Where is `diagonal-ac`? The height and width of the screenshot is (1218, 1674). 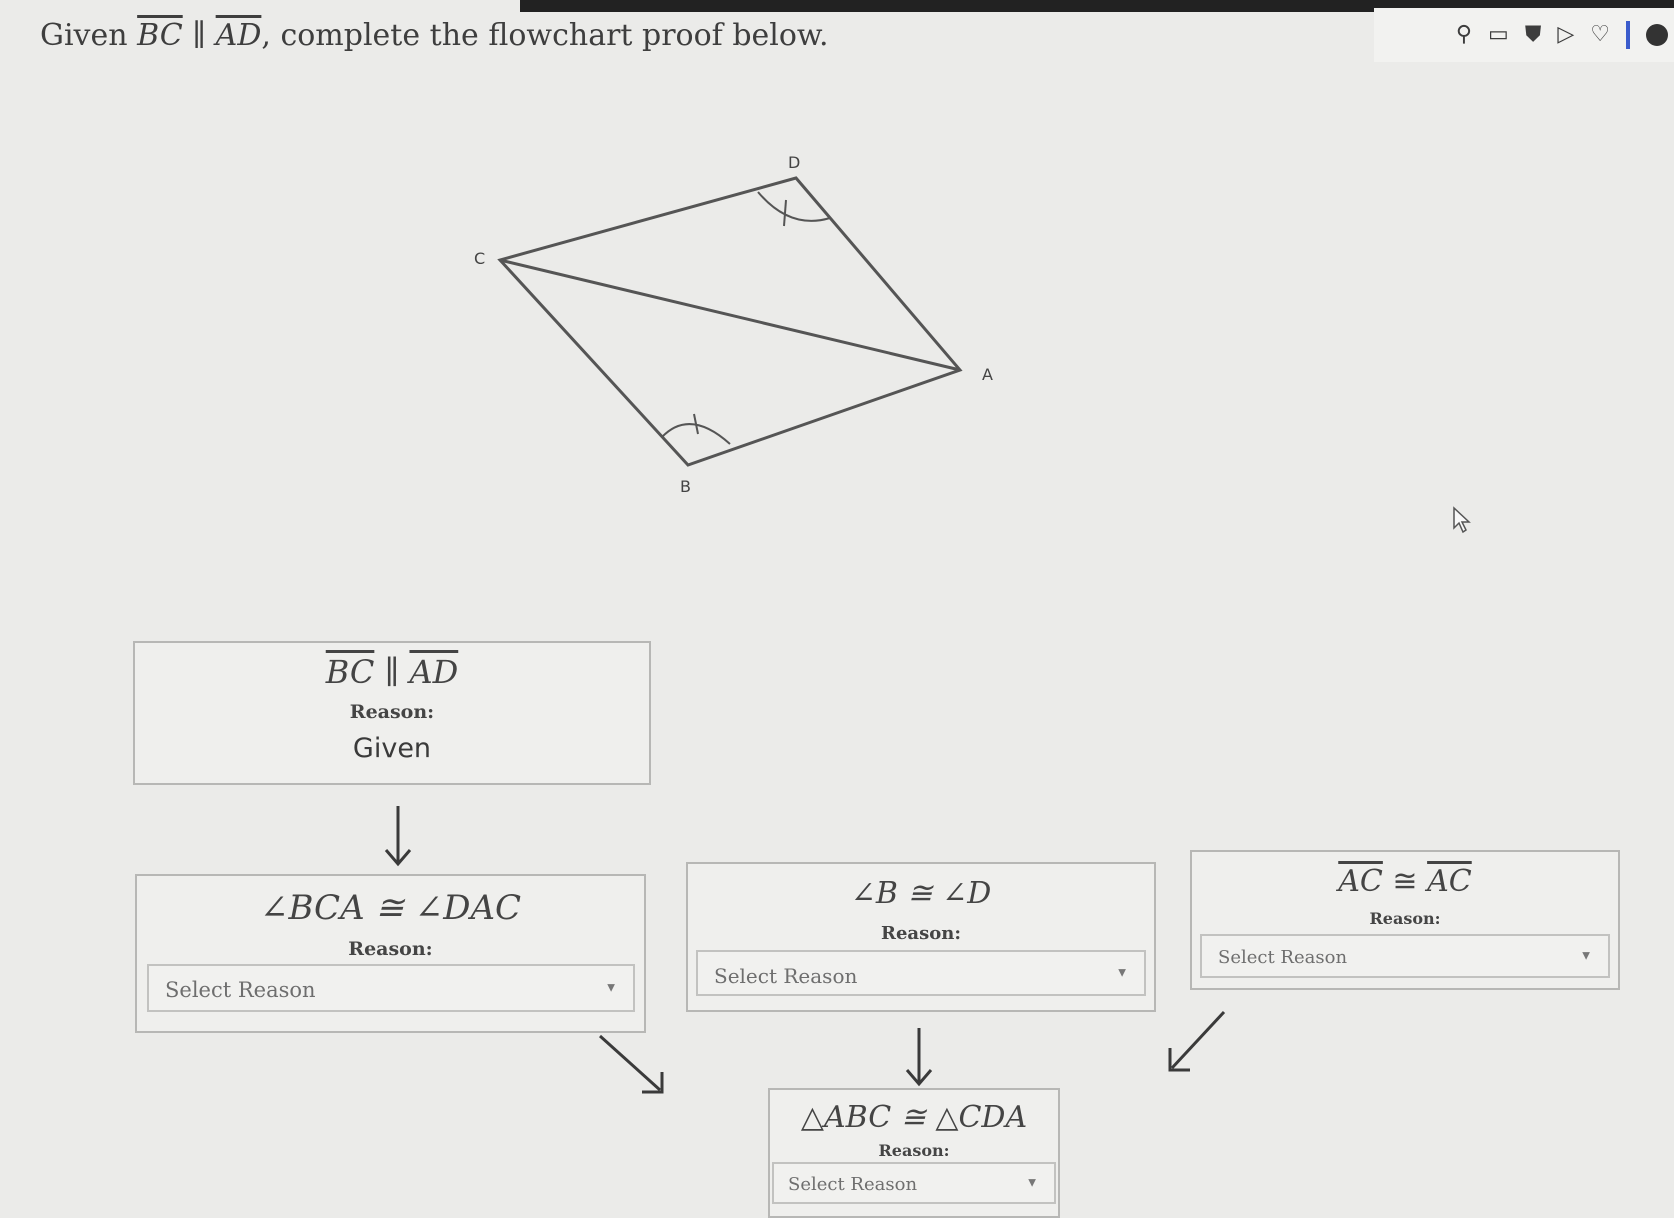 diagonal-ac is located at coordinates (730, 315).